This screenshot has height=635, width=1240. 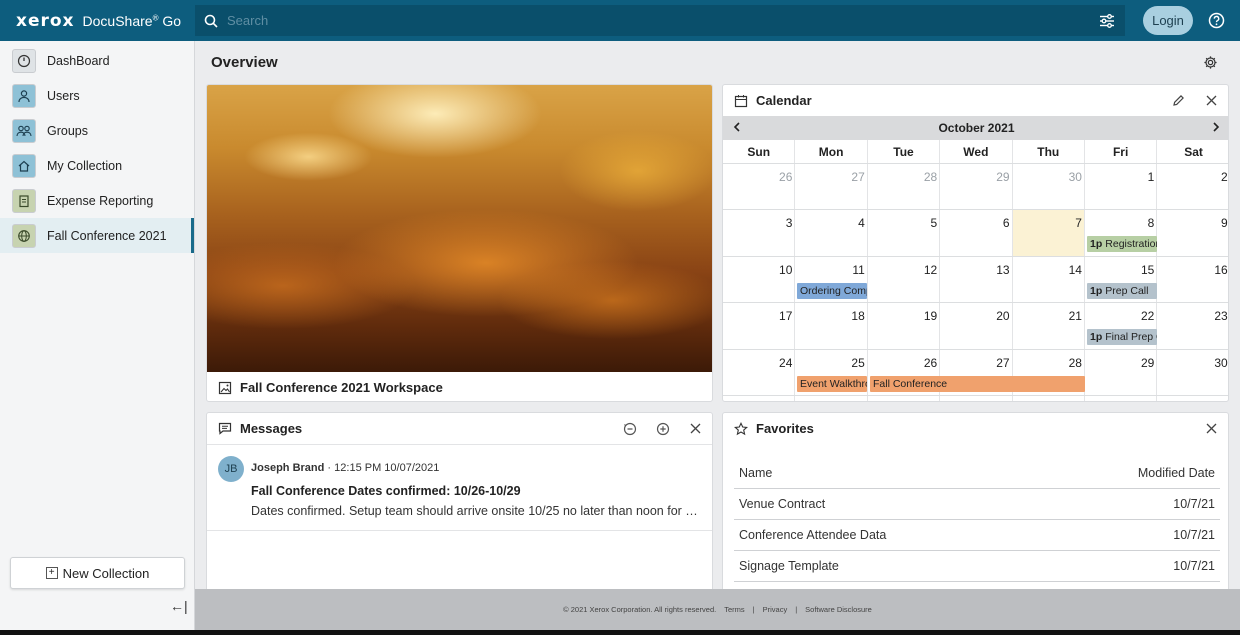 I want to click on favorite-date: 10/7/21, so click(x=1194, y=535).